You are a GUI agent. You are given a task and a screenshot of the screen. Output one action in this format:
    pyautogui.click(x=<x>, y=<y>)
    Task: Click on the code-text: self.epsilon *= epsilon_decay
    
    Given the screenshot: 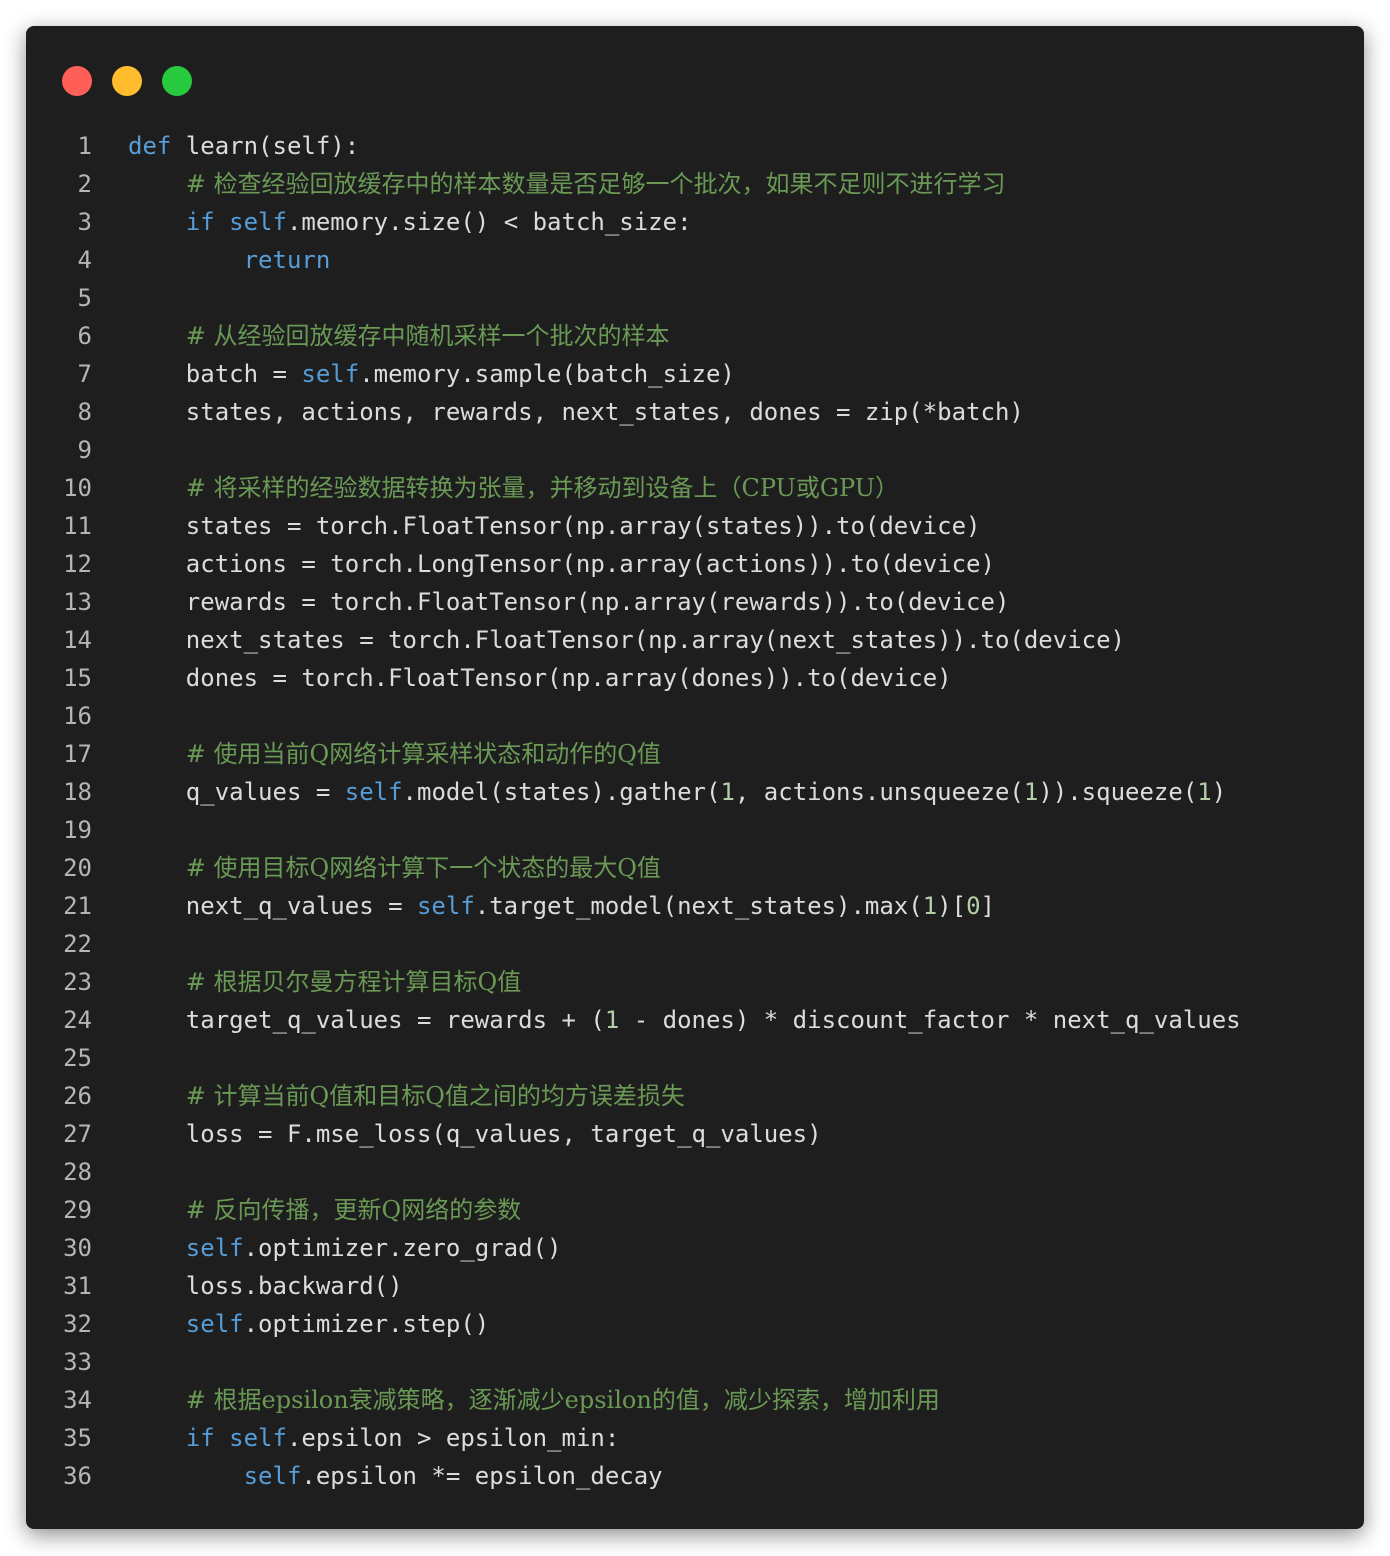 What is the action you would take?
    pyautogui.click(x=395, y=1476)
    